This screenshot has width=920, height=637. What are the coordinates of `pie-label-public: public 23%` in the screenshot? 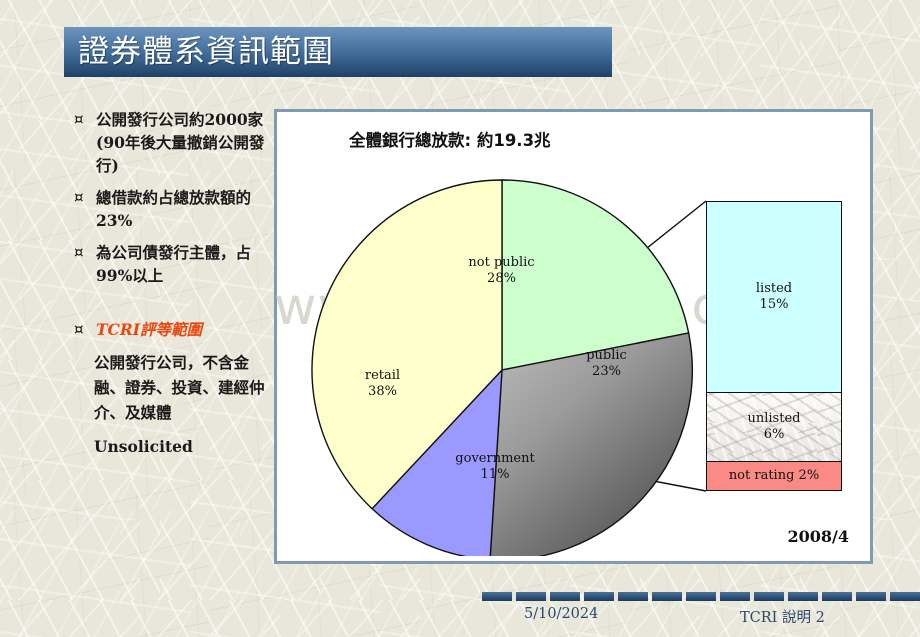 It's located at (606, 364).